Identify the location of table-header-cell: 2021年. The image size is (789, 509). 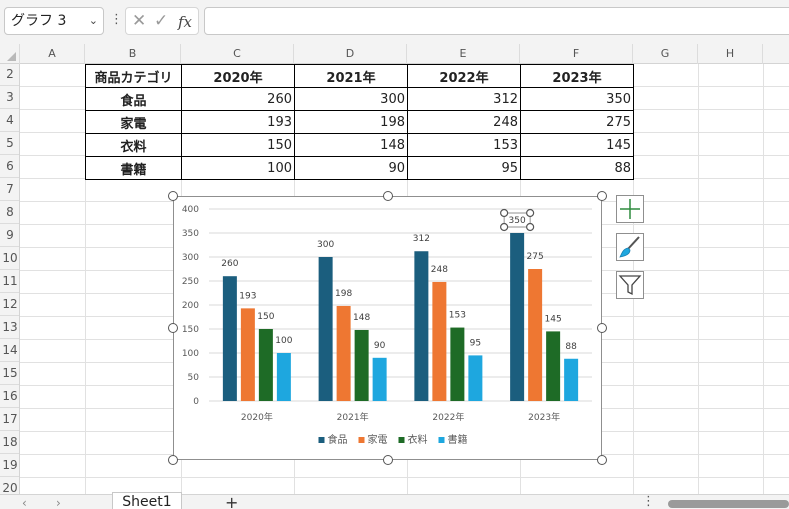
(351, 76).